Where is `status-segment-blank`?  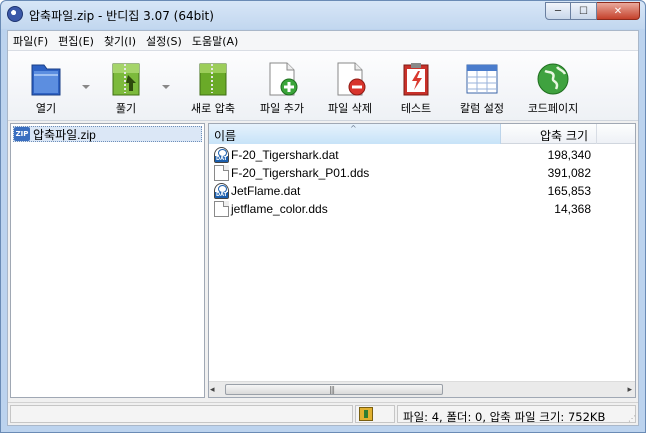
status-segment-blank is located at coordinates (181, 414).